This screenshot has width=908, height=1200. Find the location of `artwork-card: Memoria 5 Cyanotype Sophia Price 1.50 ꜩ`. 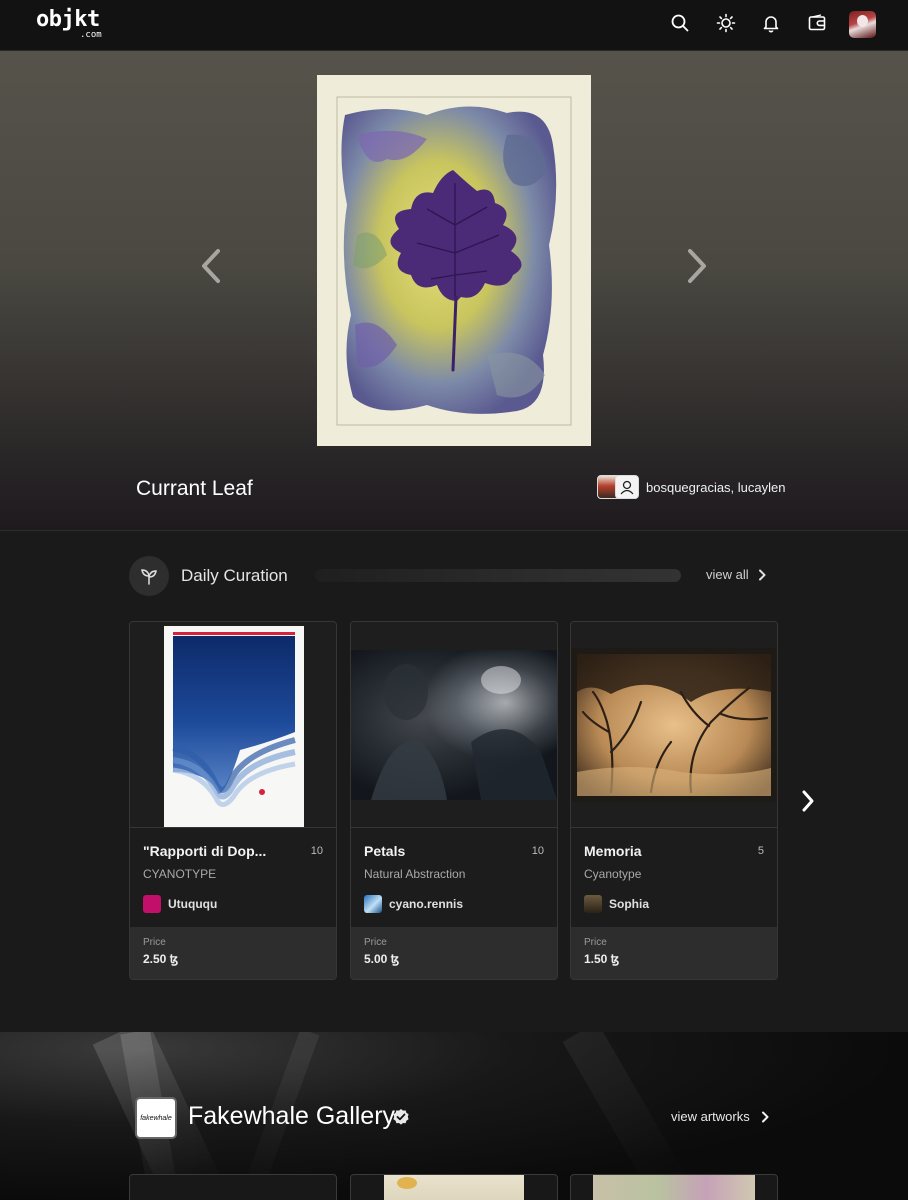

artwork-card: Memoria 5 Cyanotype Sophia Price 1.50 ꜩ is located at coordinates (674, 800).